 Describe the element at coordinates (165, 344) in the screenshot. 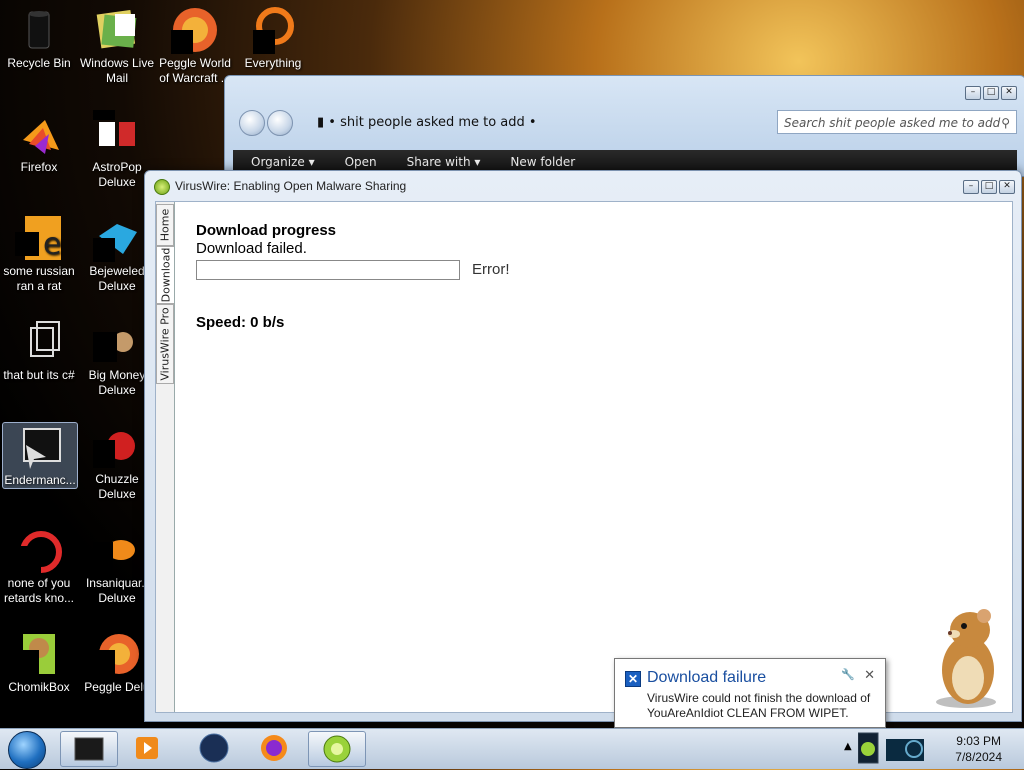

I see `tab-viruswire-pro: VirusWire Pro` at that location.